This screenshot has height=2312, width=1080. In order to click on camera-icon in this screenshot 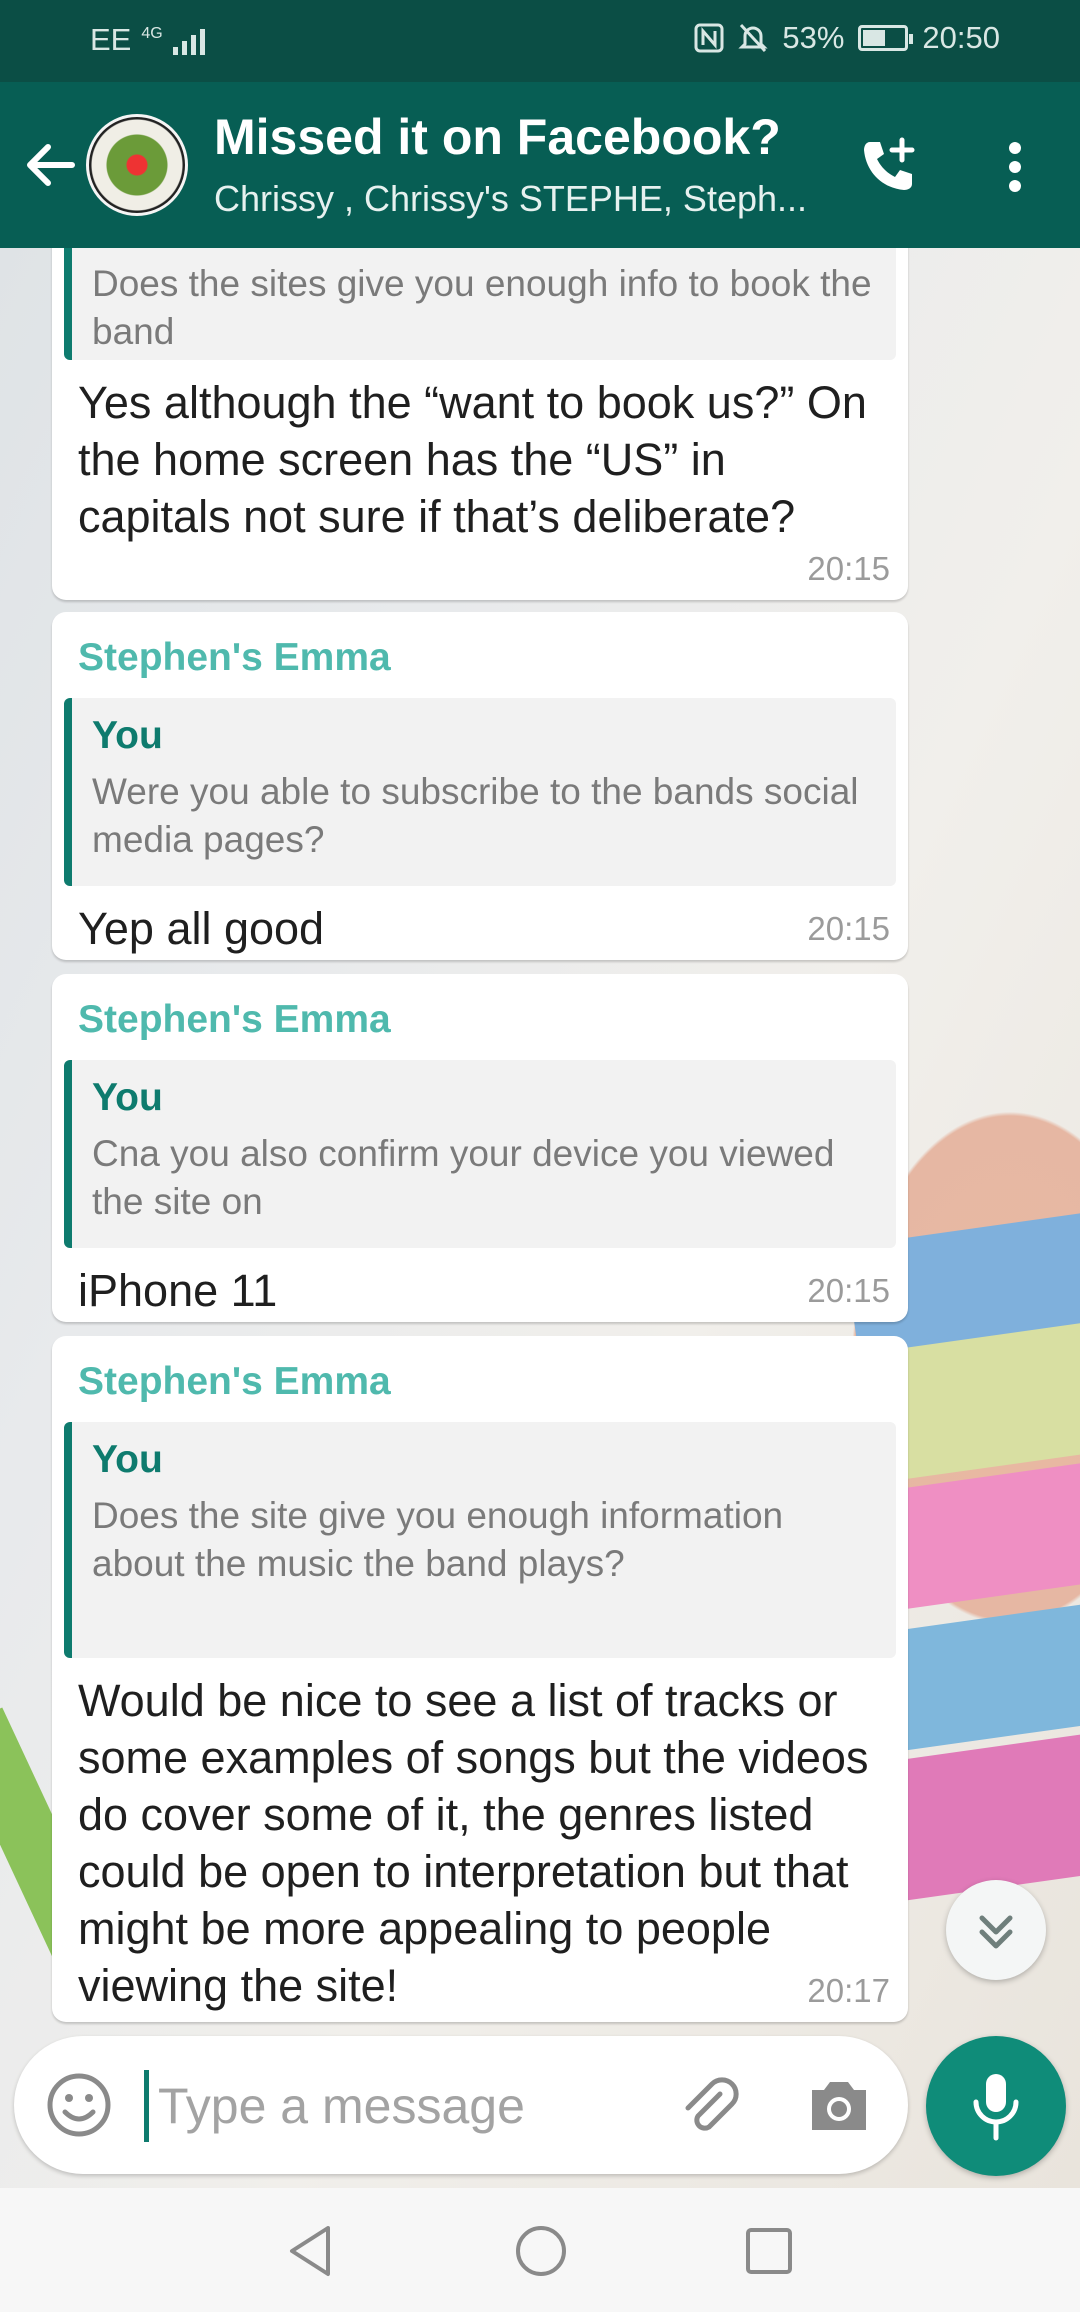, I will do `click(839, 2105)`.